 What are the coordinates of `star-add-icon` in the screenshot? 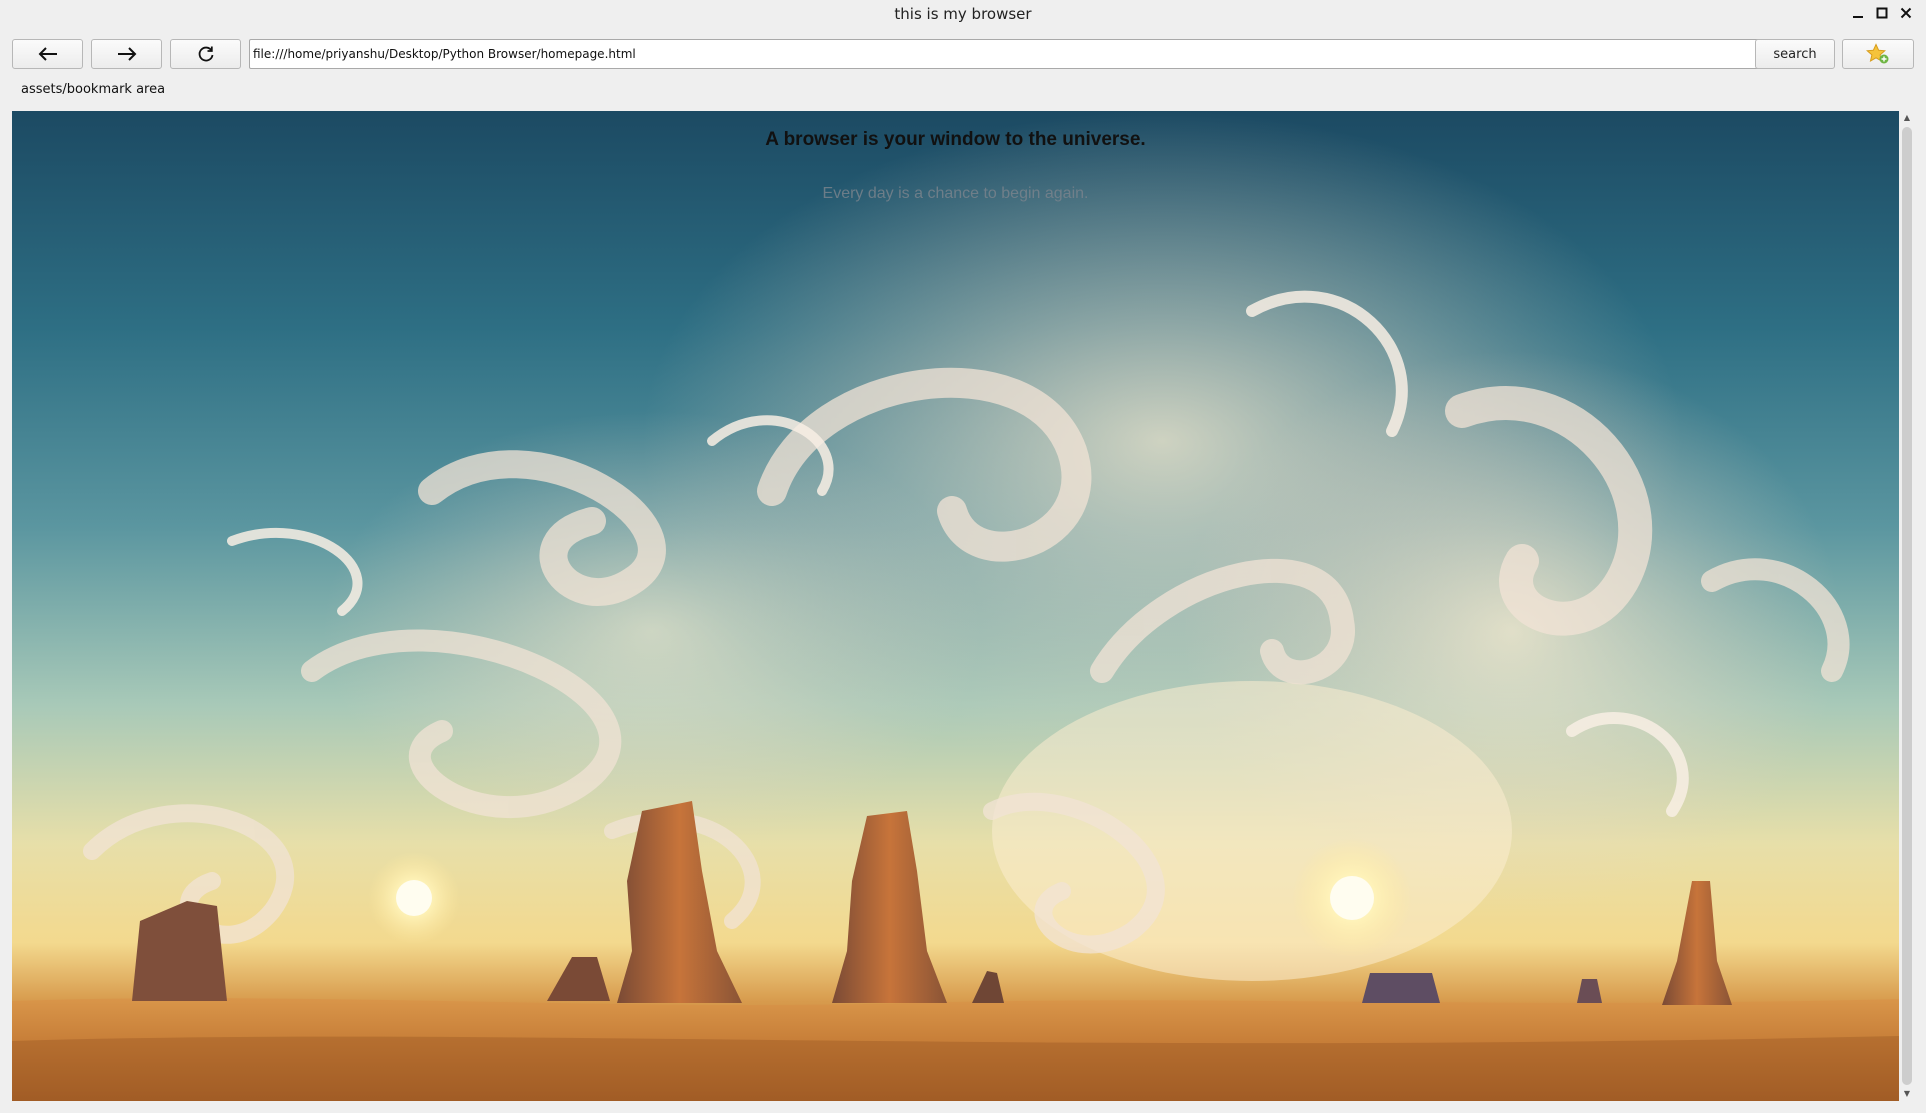 It's located at (1877, 53).